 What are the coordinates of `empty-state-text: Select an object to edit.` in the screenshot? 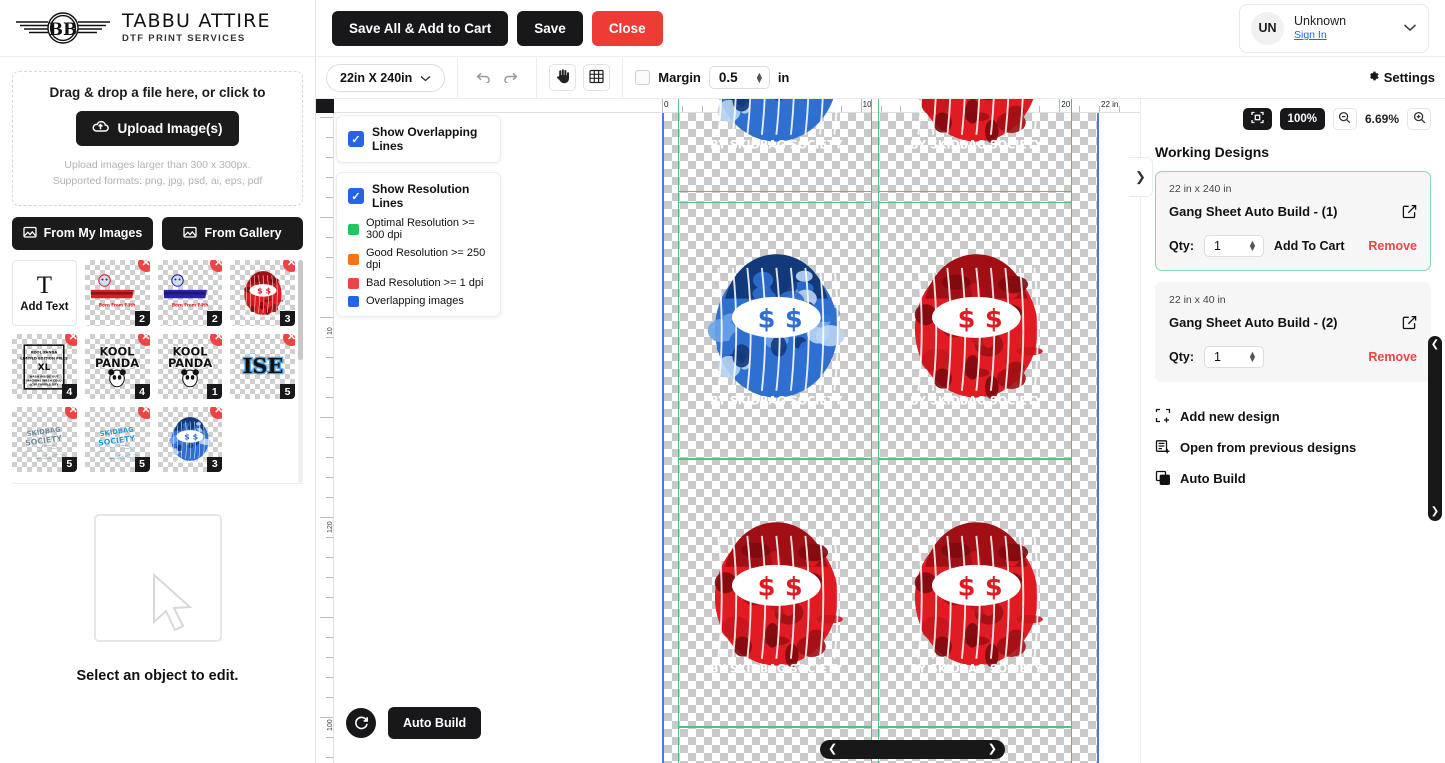 It's located at (157, 676).